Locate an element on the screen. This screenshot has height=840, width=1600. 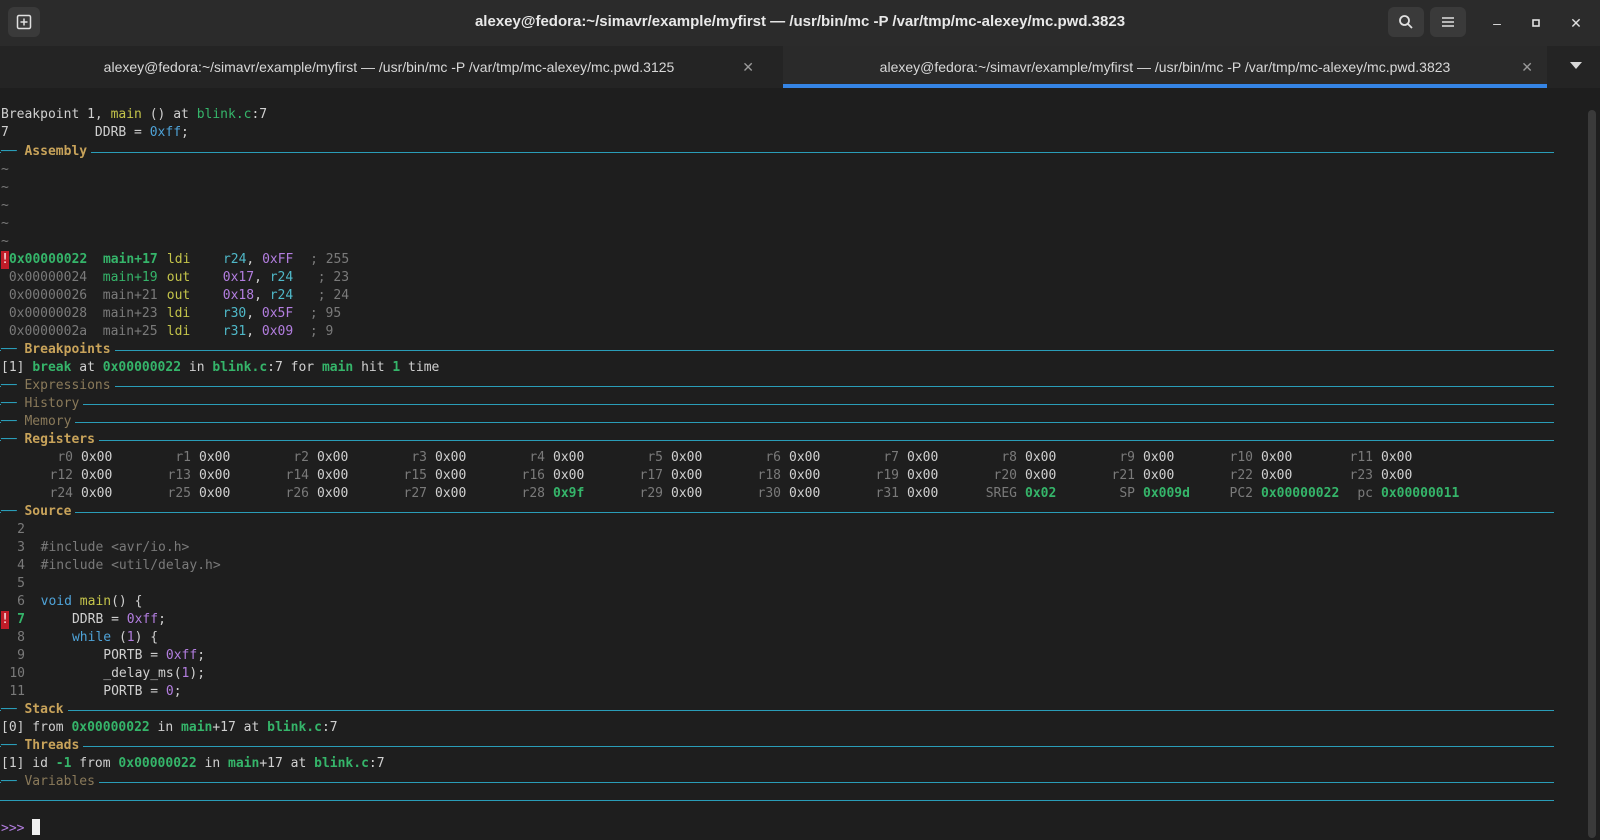
search-icon is located at coordinates (1406, 22).